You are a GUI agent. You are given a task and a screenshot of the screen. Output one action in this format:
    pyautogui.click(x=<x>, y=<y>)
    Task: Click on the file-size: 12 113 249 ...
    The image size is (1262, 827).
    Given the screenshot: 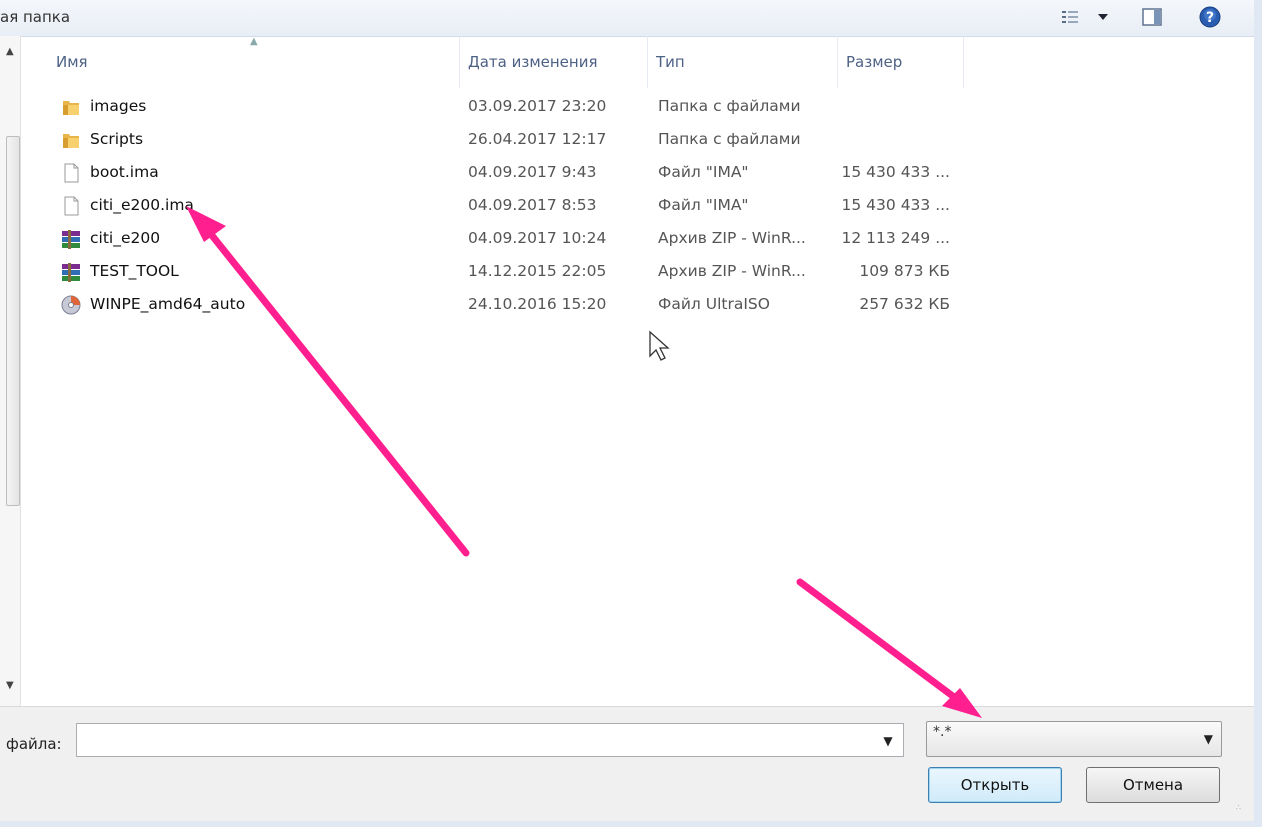 What is the action you would take?
    pyautogui.click(x=895, y=238)
    